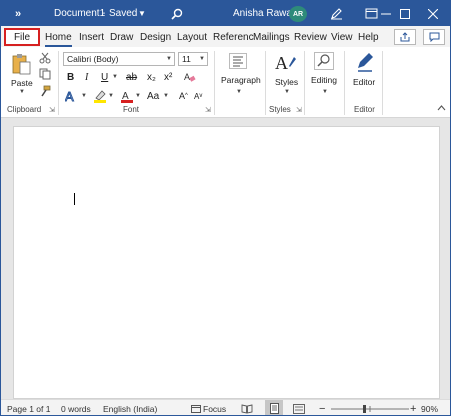 Image resolution: width=451 pixels, height=416 pixels. I want to click on maximize-icon, so click(405, 13).